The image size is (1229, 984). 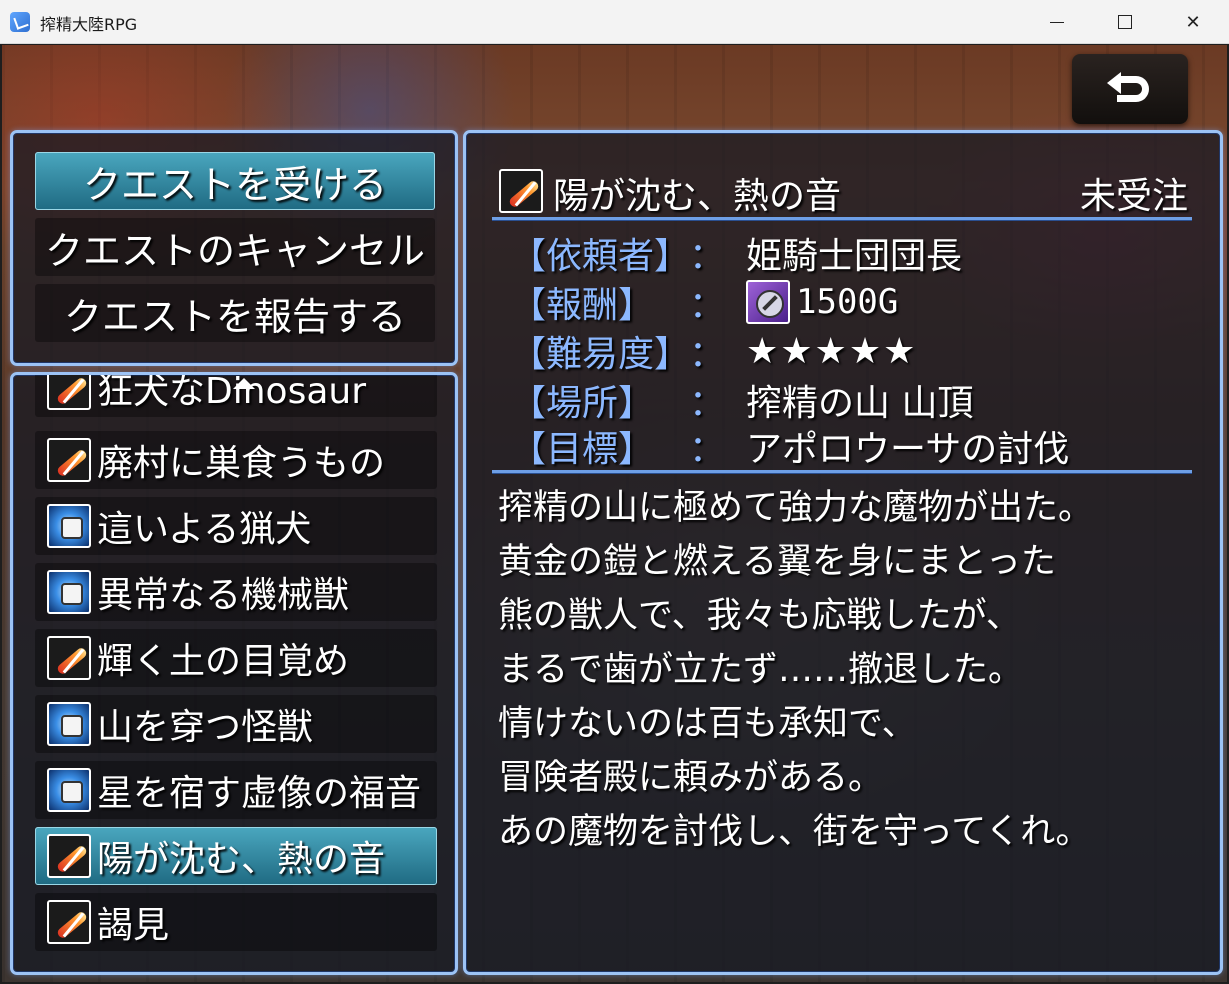 What do you see at coordinates (236, 460) in the screenshot?
I see `quest-item: 廃村に巣食うもの` at bounding box center [236, 460].